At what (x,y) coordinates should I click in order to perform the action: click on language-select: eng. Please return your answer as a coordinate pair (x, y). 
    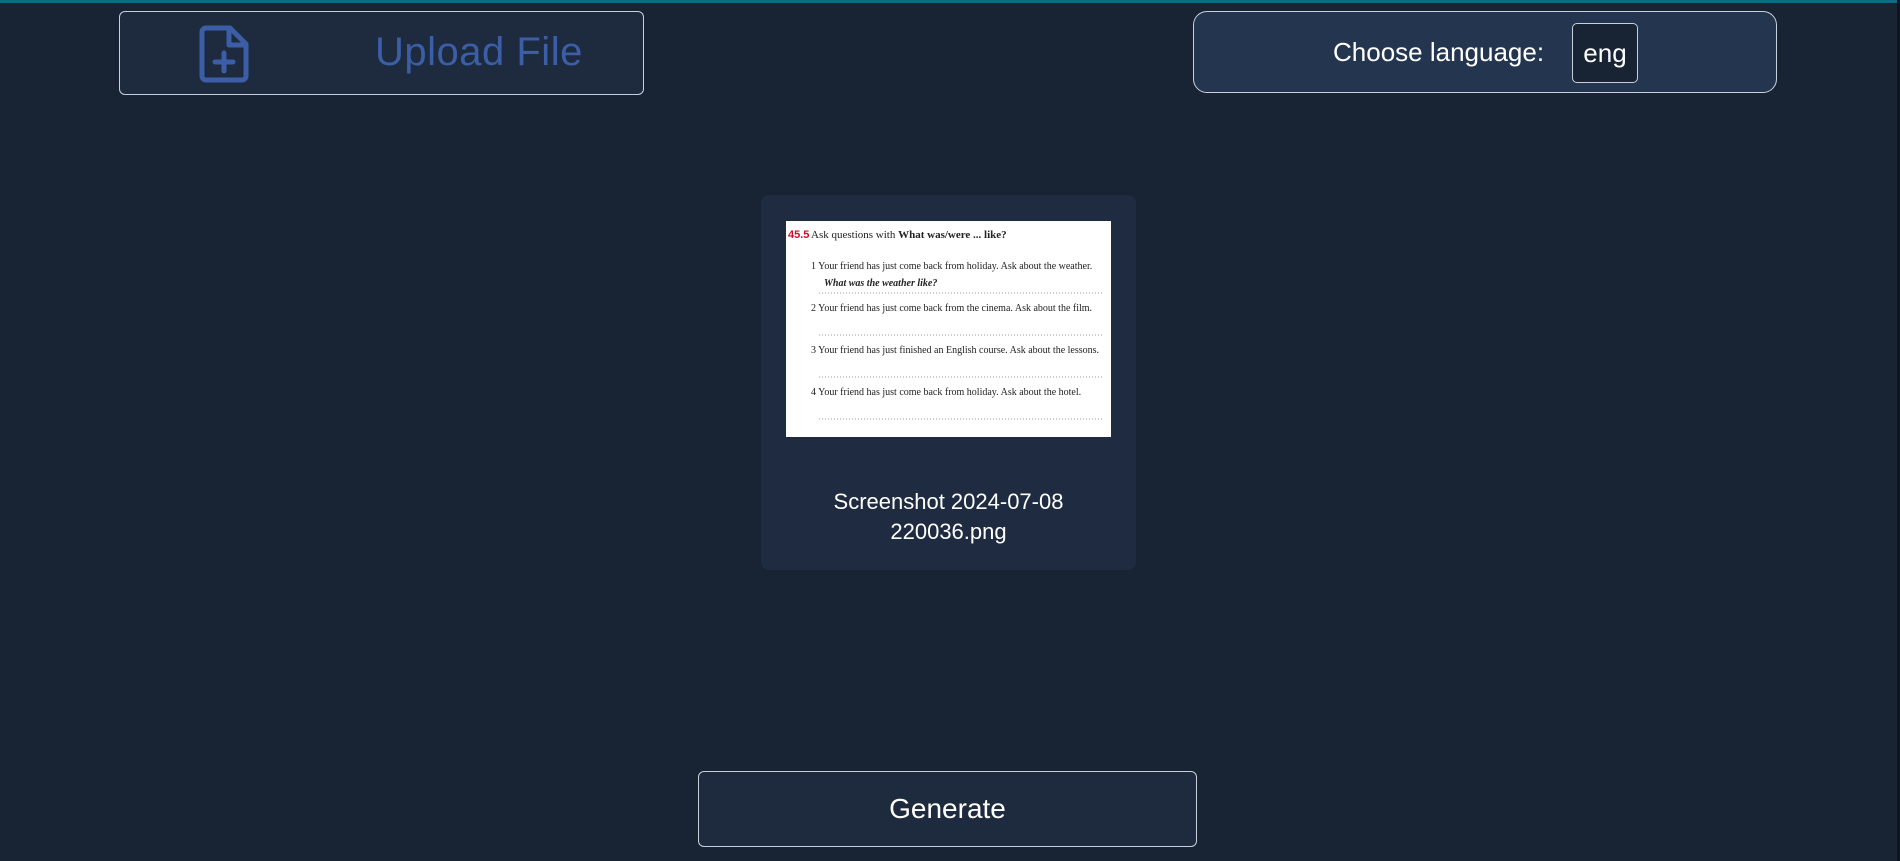
    Looking at the image, I should click on (1605, 53).